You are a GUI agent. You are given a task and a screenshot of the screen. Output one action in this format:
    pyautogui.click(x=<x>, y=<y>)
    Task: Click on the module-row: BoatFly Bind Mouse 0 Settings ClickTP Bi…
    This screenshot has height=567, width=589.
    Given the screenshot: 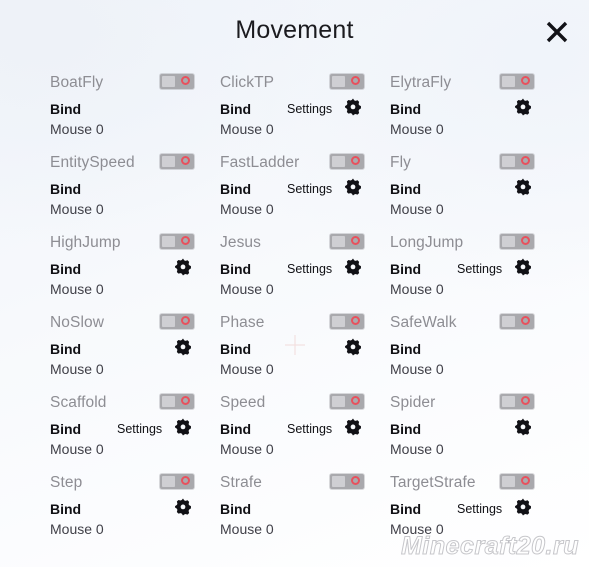 What is the action you would take?
    pyautogui.click(x=294, y=106)
    